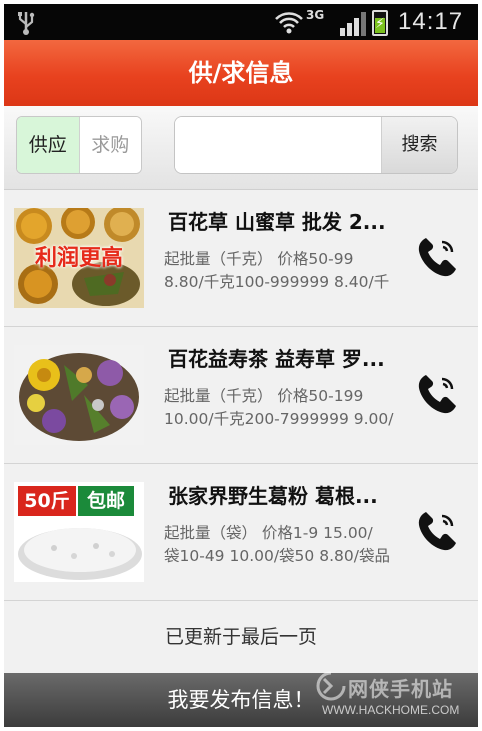 The image size is (482, 731). What do you see at coordinates (278, 145) in the screenshot?
I see `search-input` at bounding box center [278, 145].